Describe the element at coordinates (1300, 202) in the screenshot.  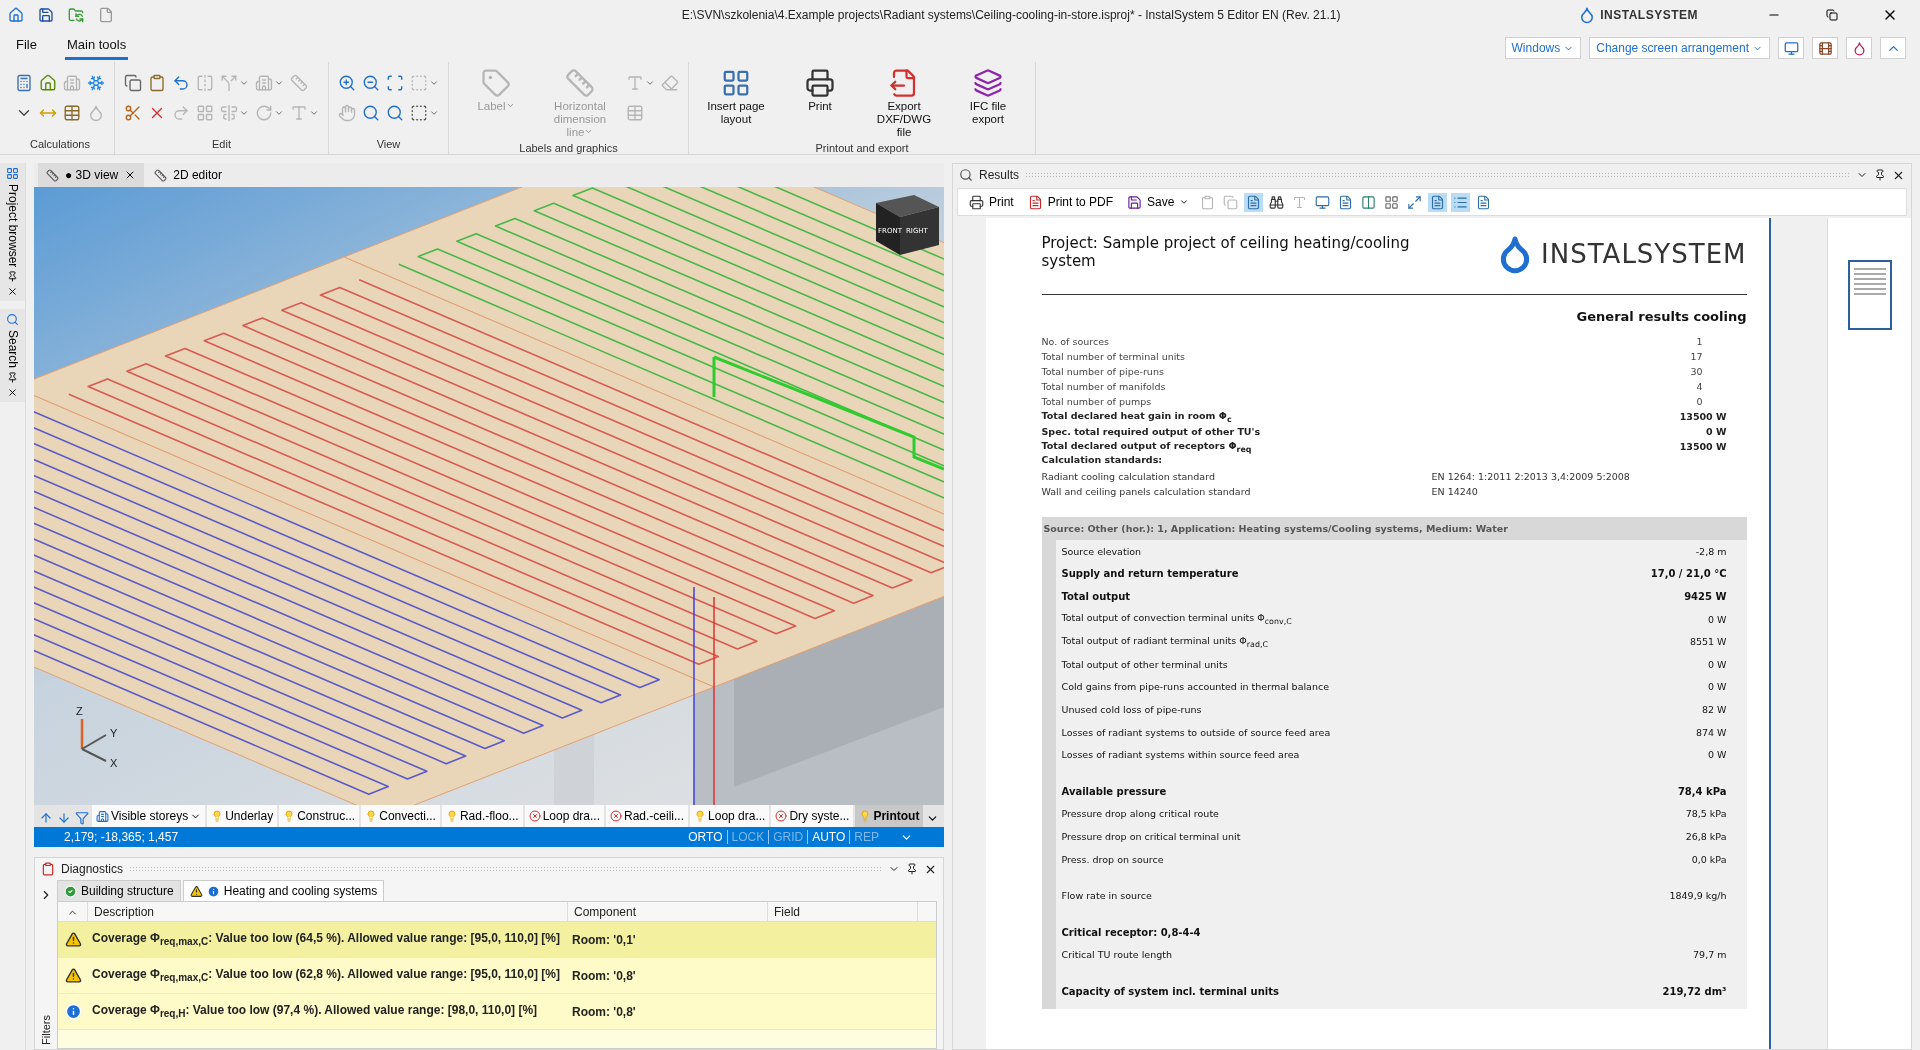
I see `text-icon` at that location.